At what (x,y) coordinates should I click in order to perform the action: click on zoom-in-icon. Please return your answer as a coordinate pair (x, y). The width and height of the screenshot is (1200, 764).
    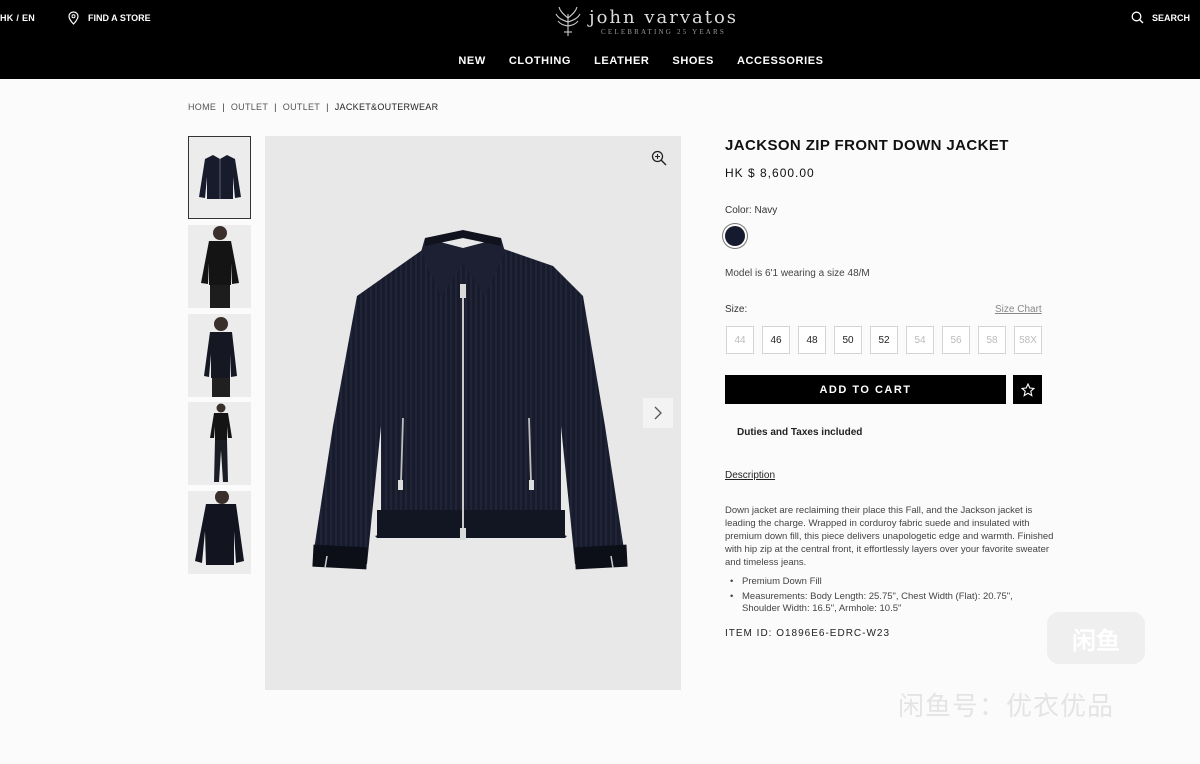
    Looking at the image, I should click on (659, 158).